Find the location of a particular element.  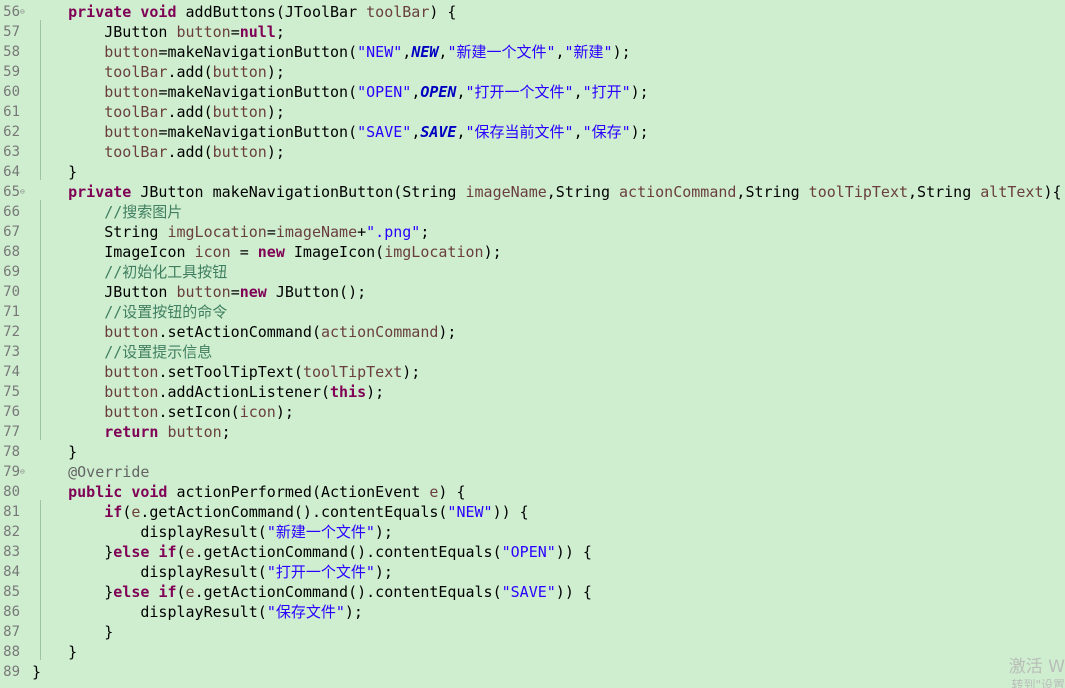

code-line: 61 toolBar.add(button); is located at coordinates (532, 112).